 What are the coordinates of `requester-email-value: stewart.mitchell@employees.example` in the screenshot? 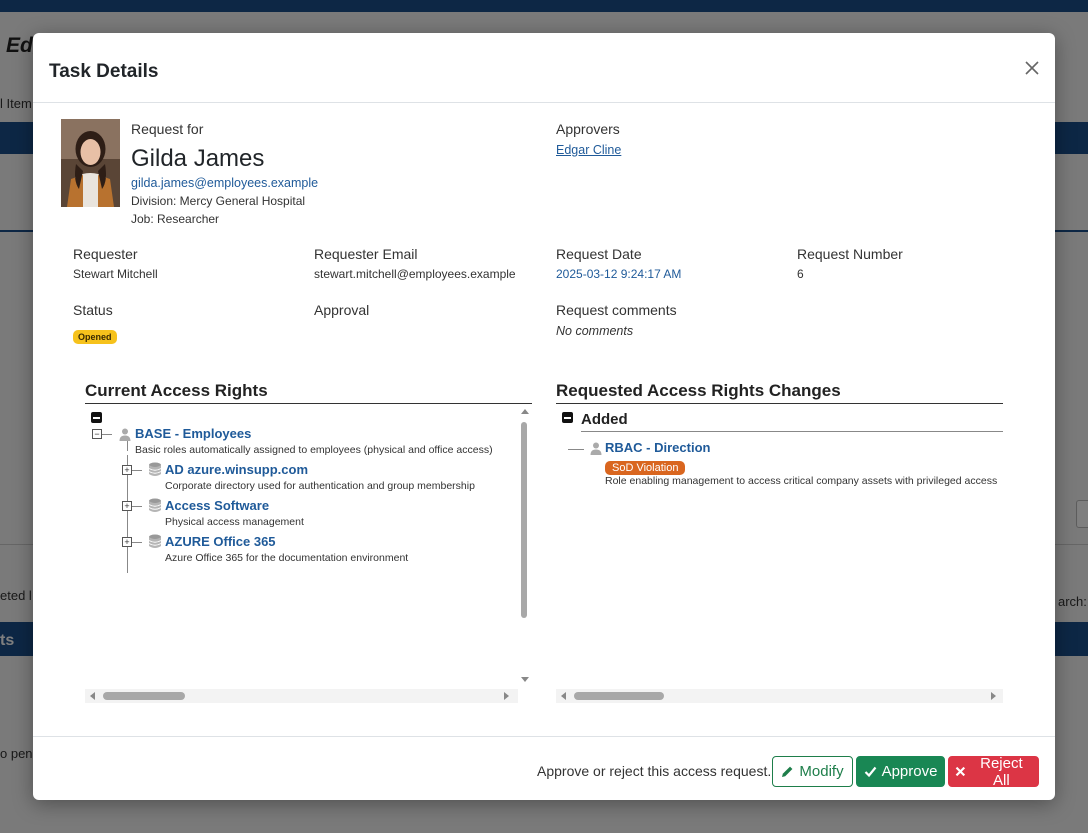 It's located at (415, 274).